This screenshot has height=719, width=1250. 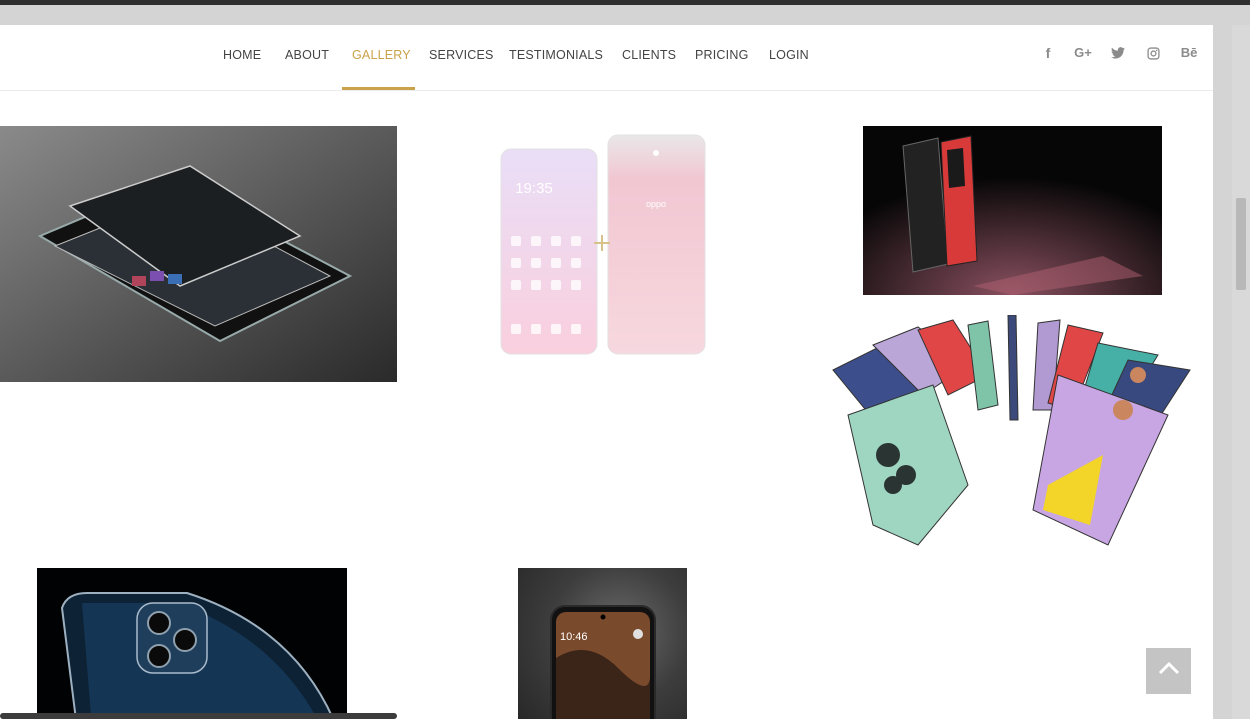 What do you see at coordinates (198, 254) in the screenshot?
I see `tablets-image` at bounding box center [198, 254].